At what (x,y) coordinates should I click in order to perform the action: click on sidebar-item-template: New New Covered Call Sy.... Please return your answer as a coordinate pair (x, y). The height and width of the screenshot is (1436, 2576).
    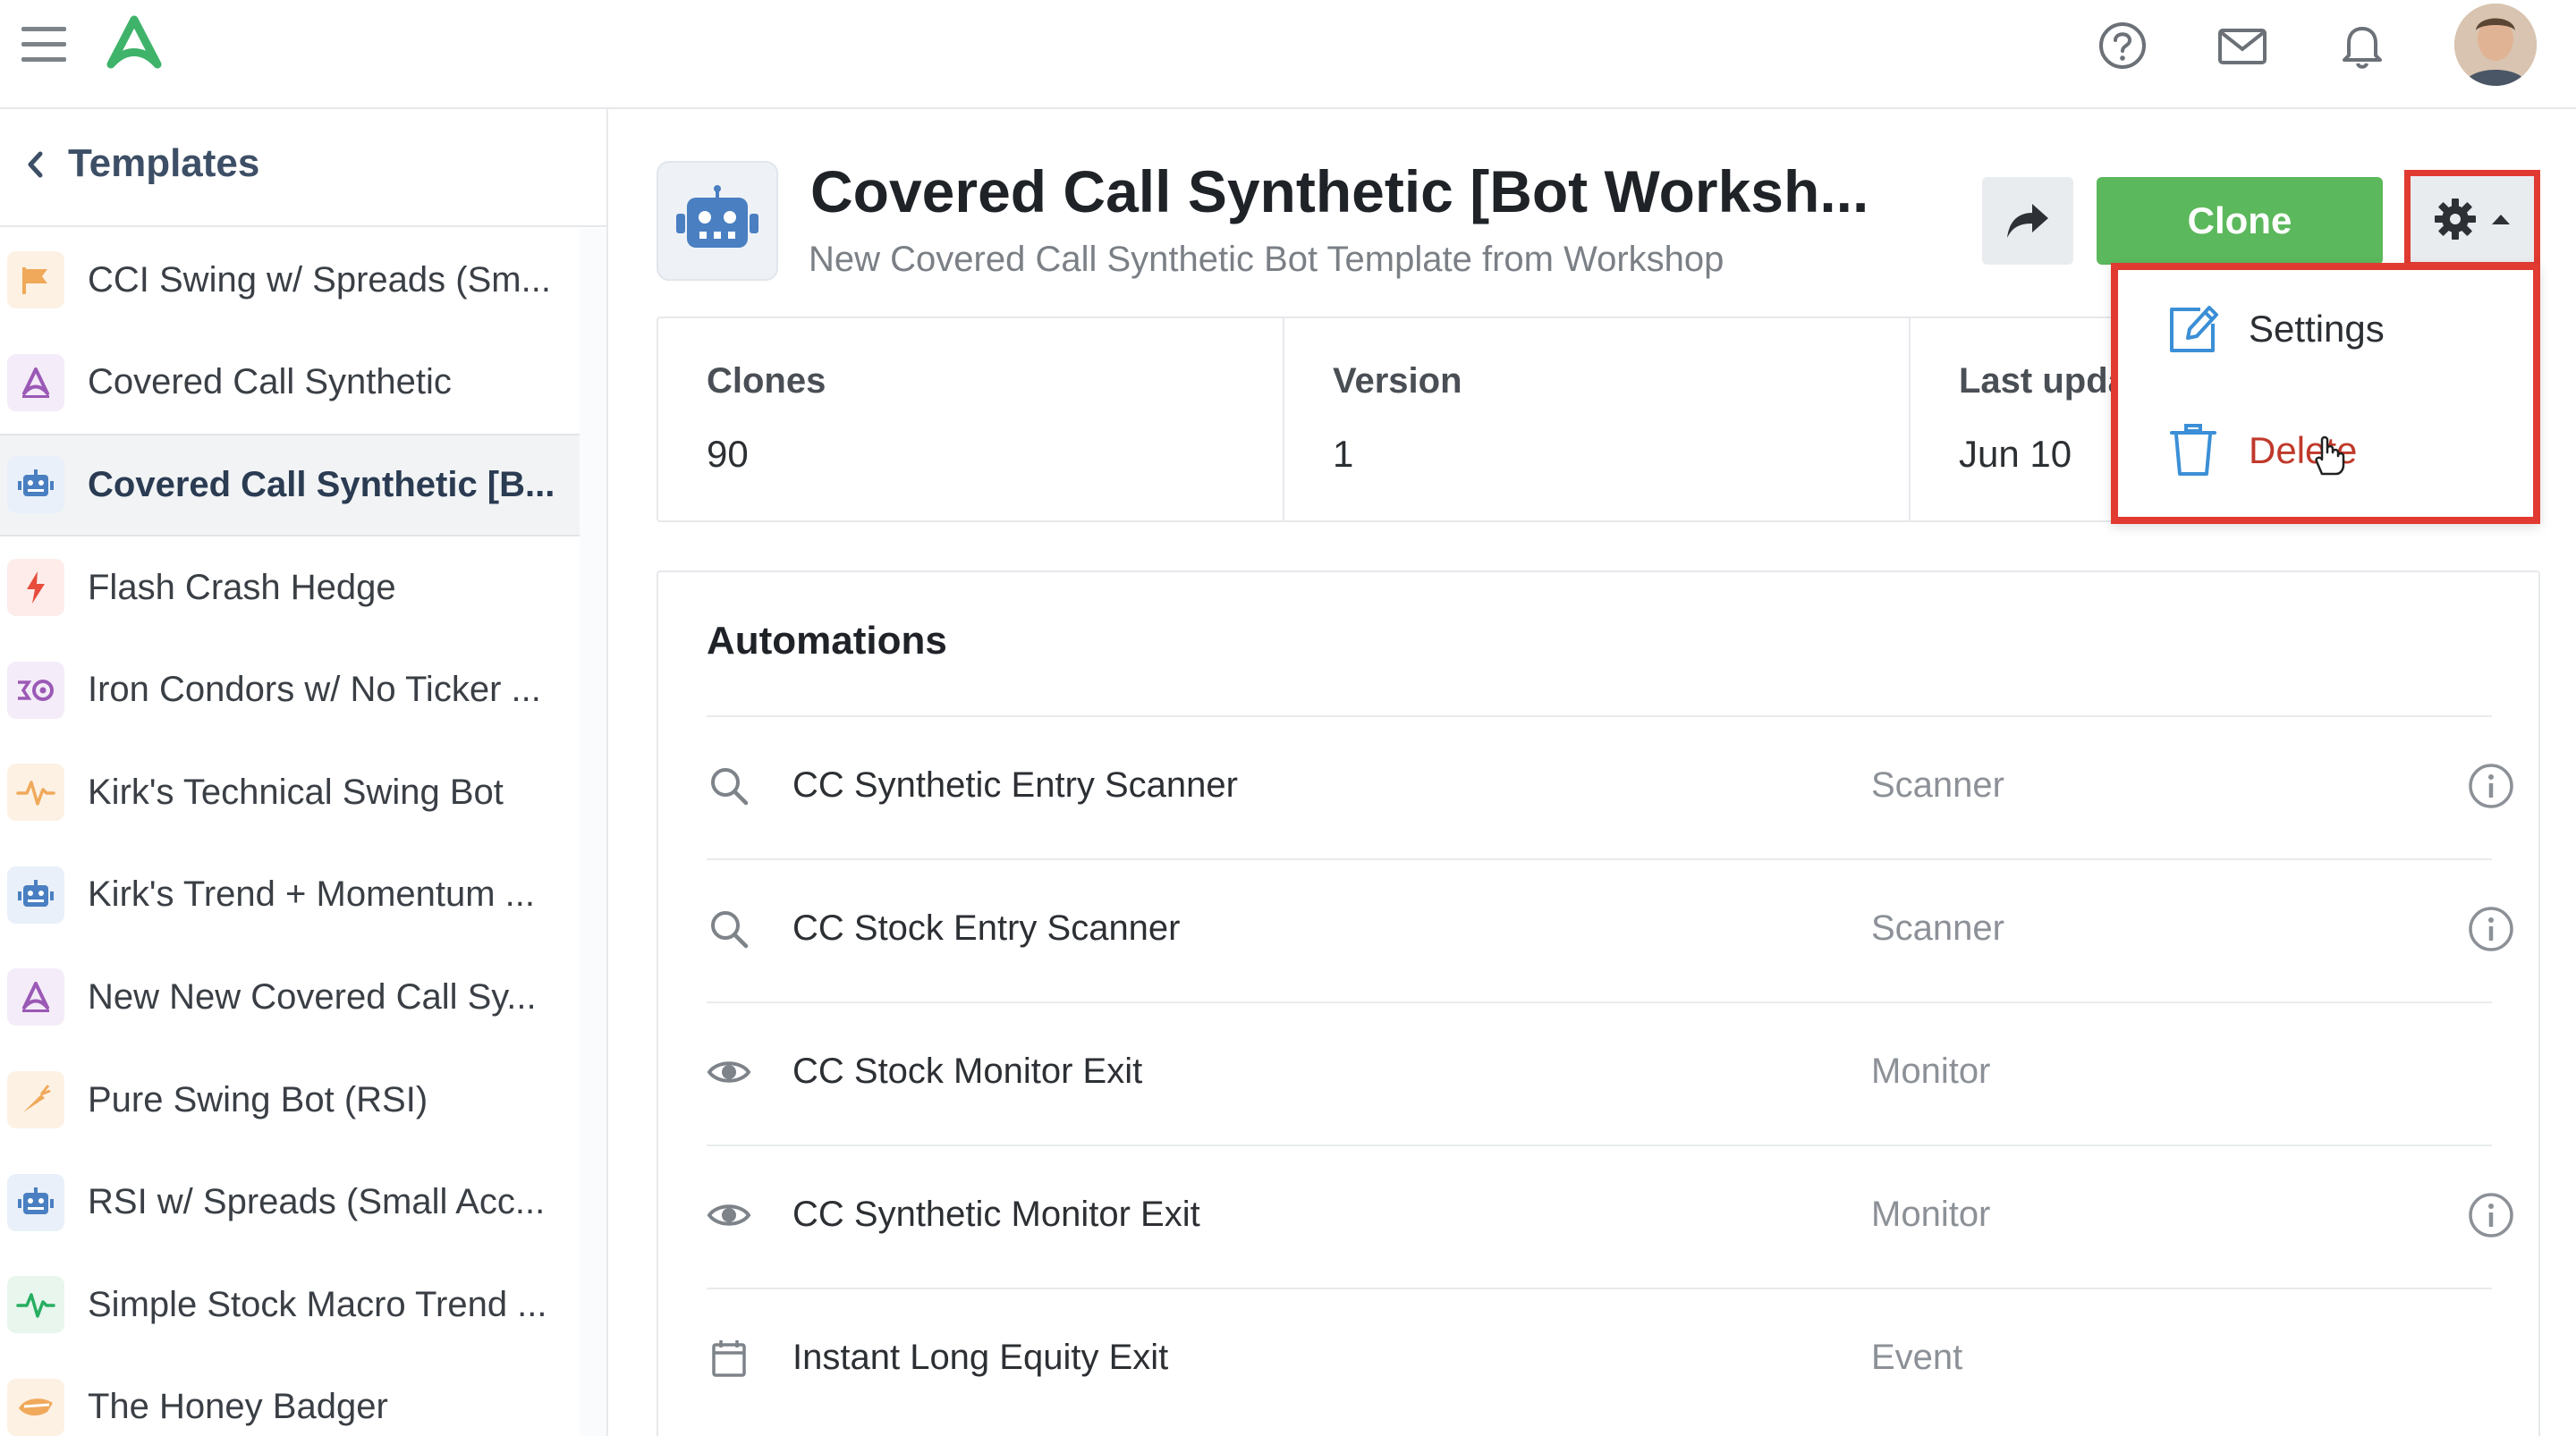
    Looking at the image, I should click on (290, 997).